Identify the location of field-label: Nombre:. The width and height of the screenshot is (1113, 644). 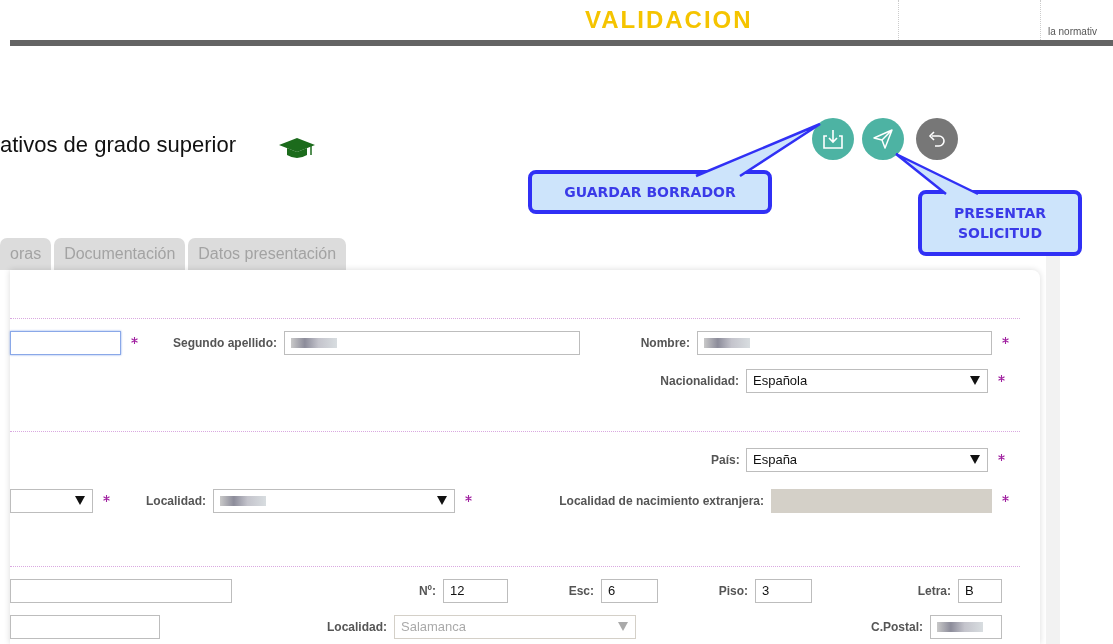
(665, 343).